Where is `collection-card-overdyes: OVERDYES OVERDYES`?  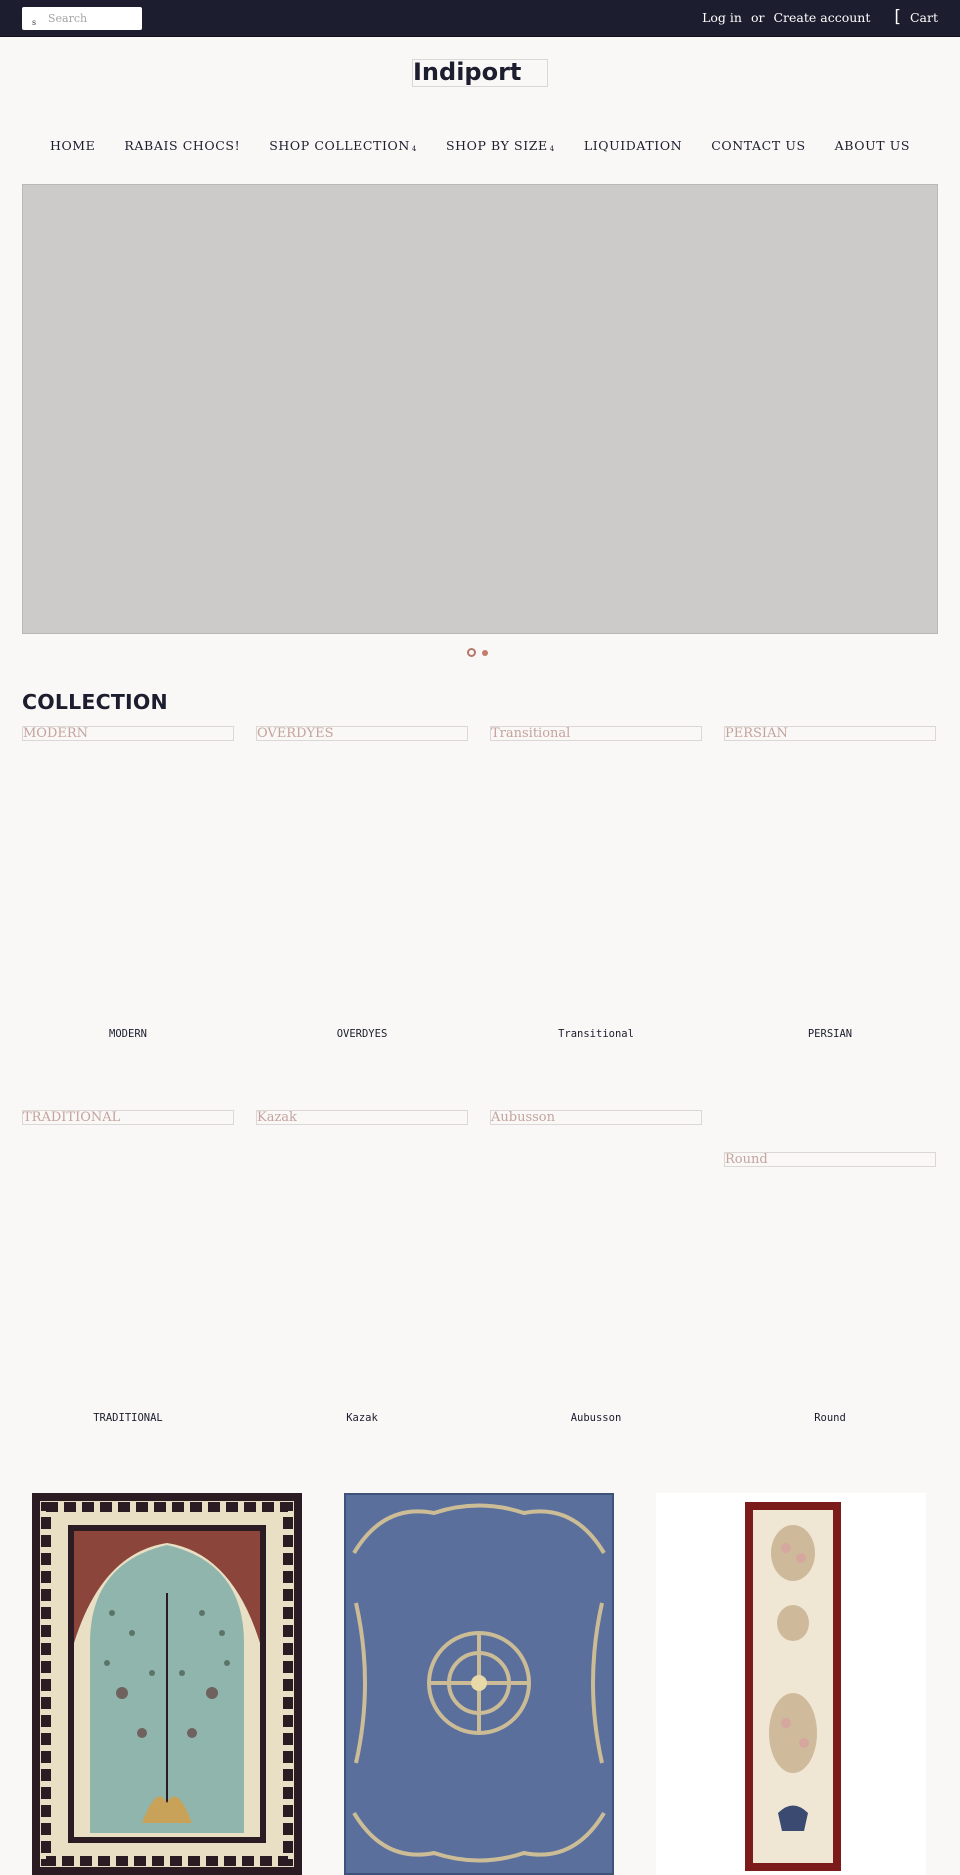
collection-card-overdyes: OVERDYES OVERDYES is located at coordinates (362, 883).